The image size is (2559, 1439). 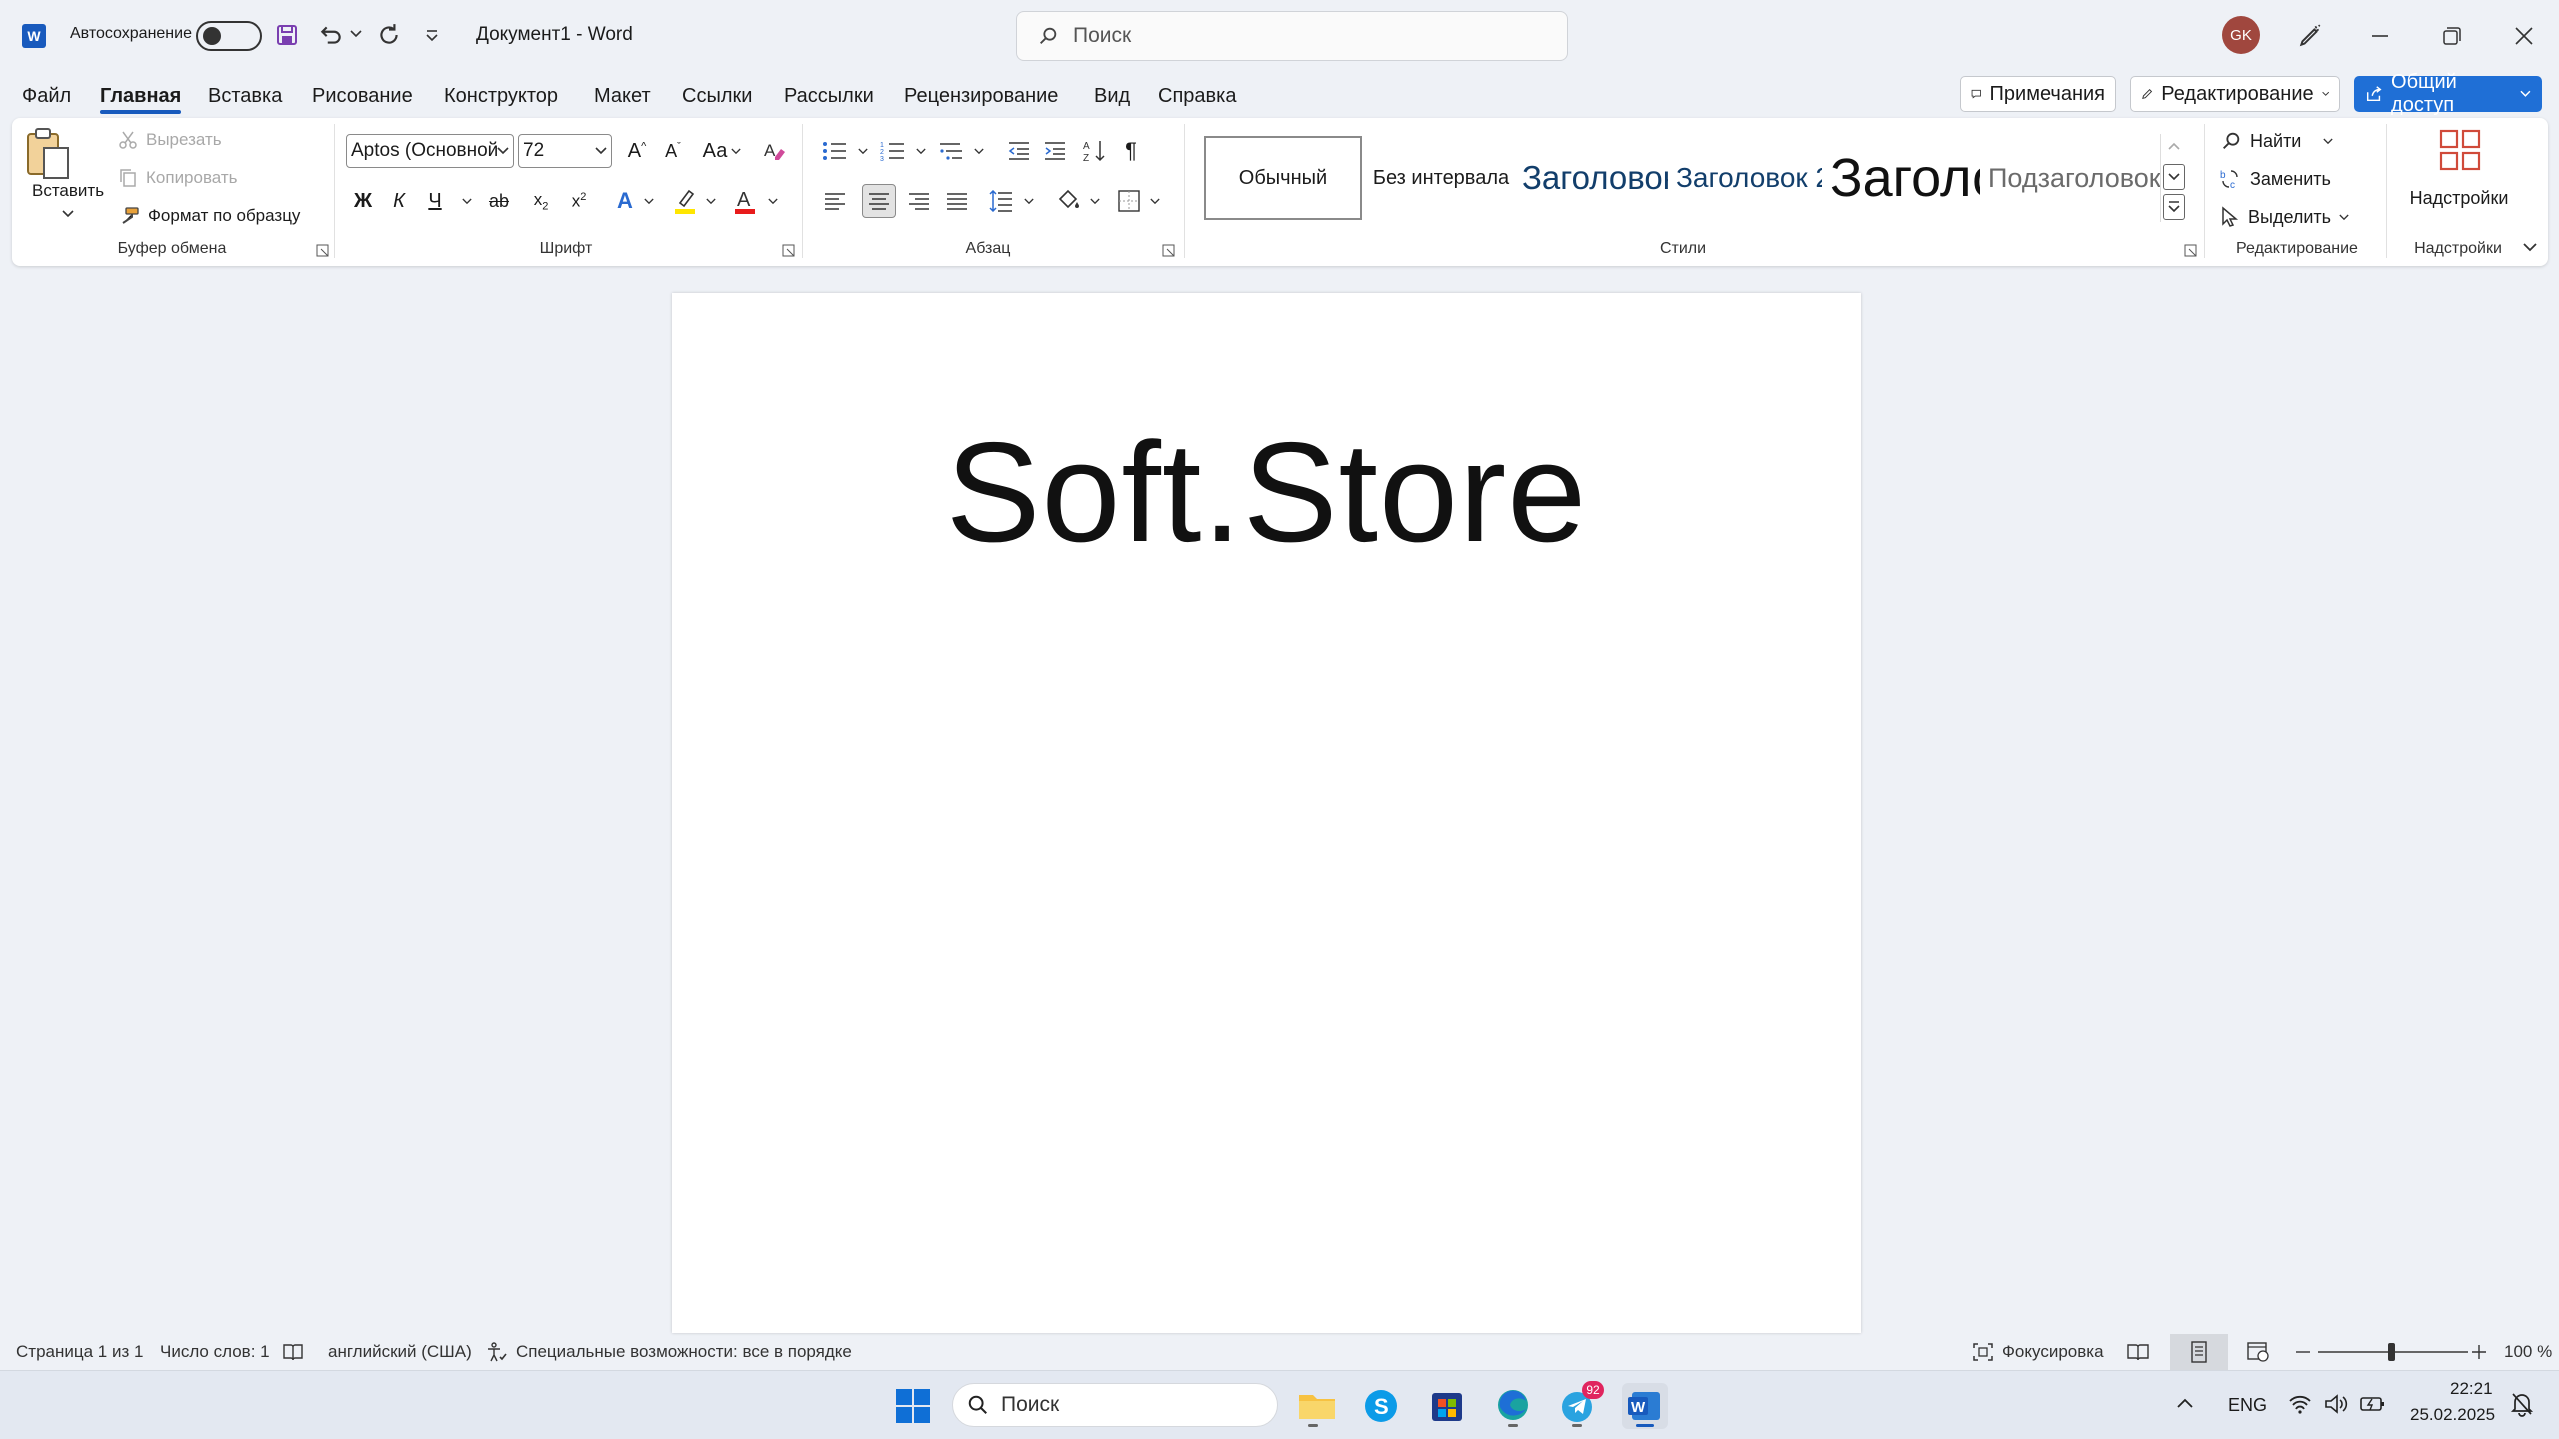 What do you see at coordinates (1580, 1405) in the screenshot?
I see `telegram-icon: 92` at bounding box center [1580, 1405].